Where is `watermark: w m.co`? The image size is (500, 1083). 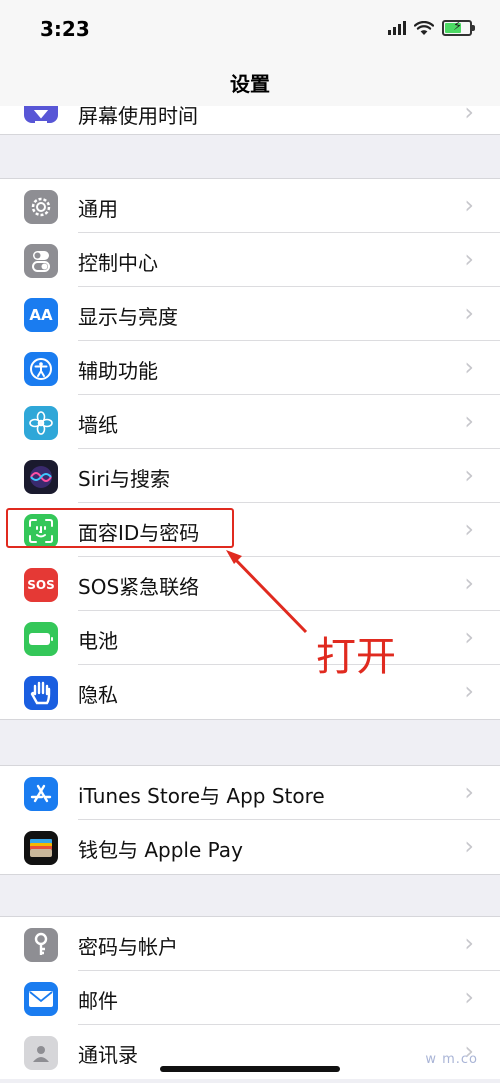
watermark: w m.co is located at coordinates (451, 1059).